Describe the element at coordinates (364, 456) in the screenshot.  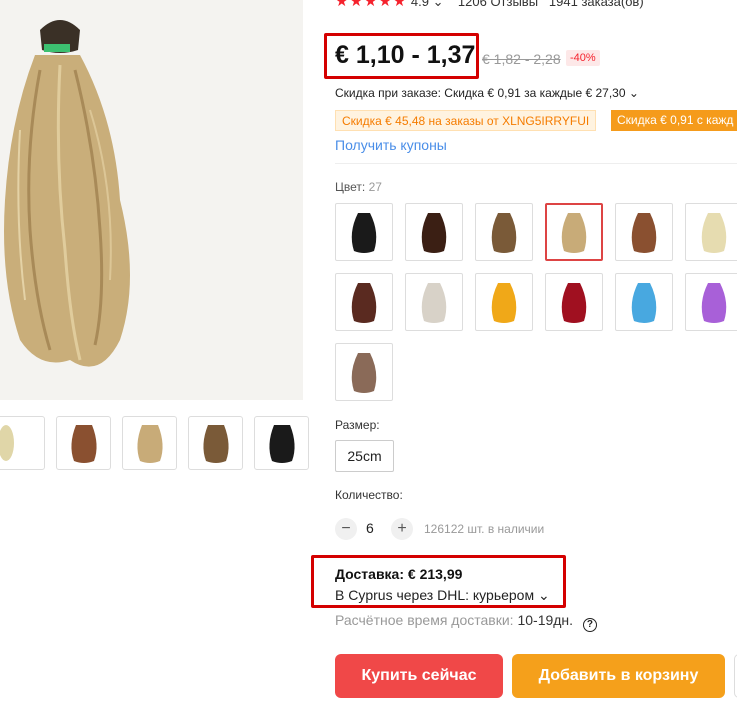
I see `size-option: 25cm` at that location.